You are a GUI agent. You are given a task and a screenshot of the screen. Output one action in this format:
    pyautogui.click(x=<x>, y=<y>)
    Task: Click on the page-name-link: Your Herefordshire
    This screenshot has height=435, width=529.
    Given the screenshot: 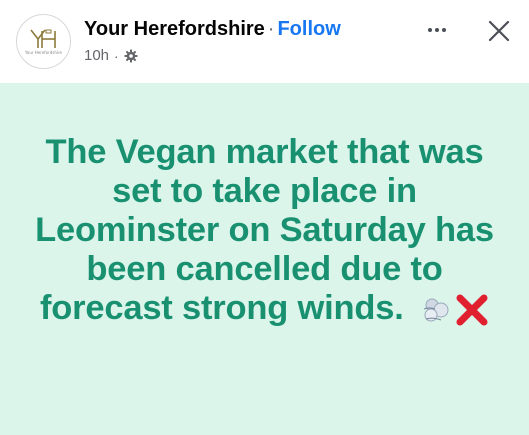 What is the action you would take?
    pyautogui.click(x=174, y=29)
    